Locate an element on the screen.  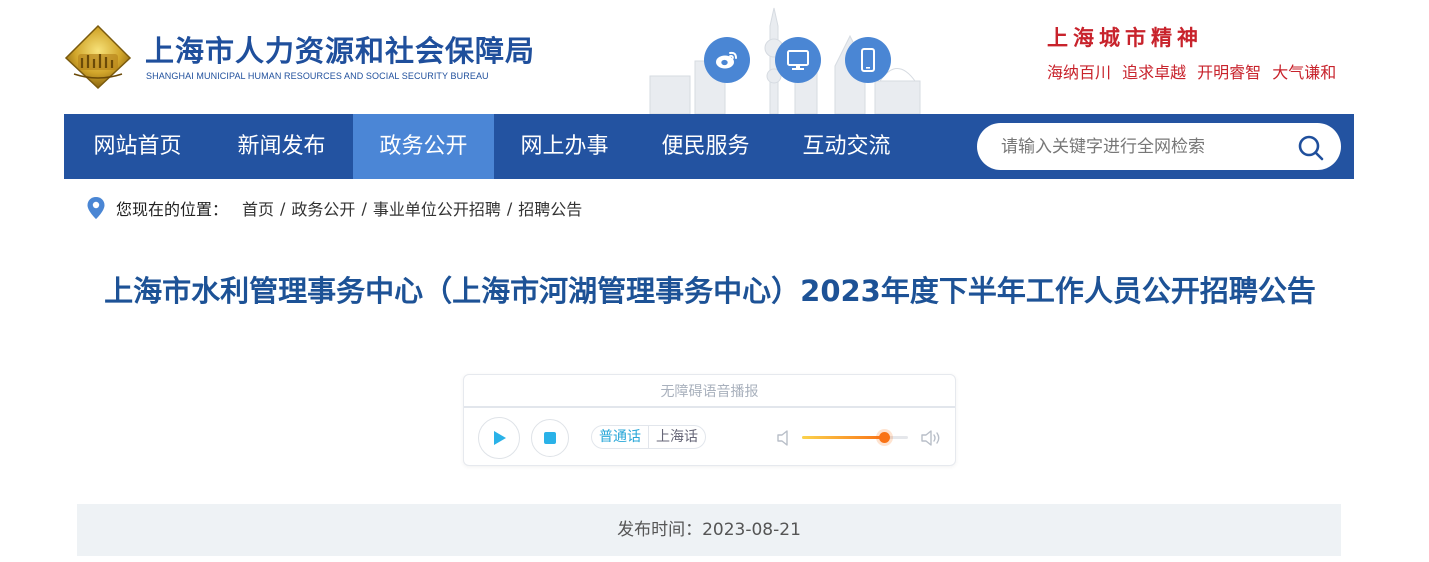
play-button is located at coordinates (499, 438).